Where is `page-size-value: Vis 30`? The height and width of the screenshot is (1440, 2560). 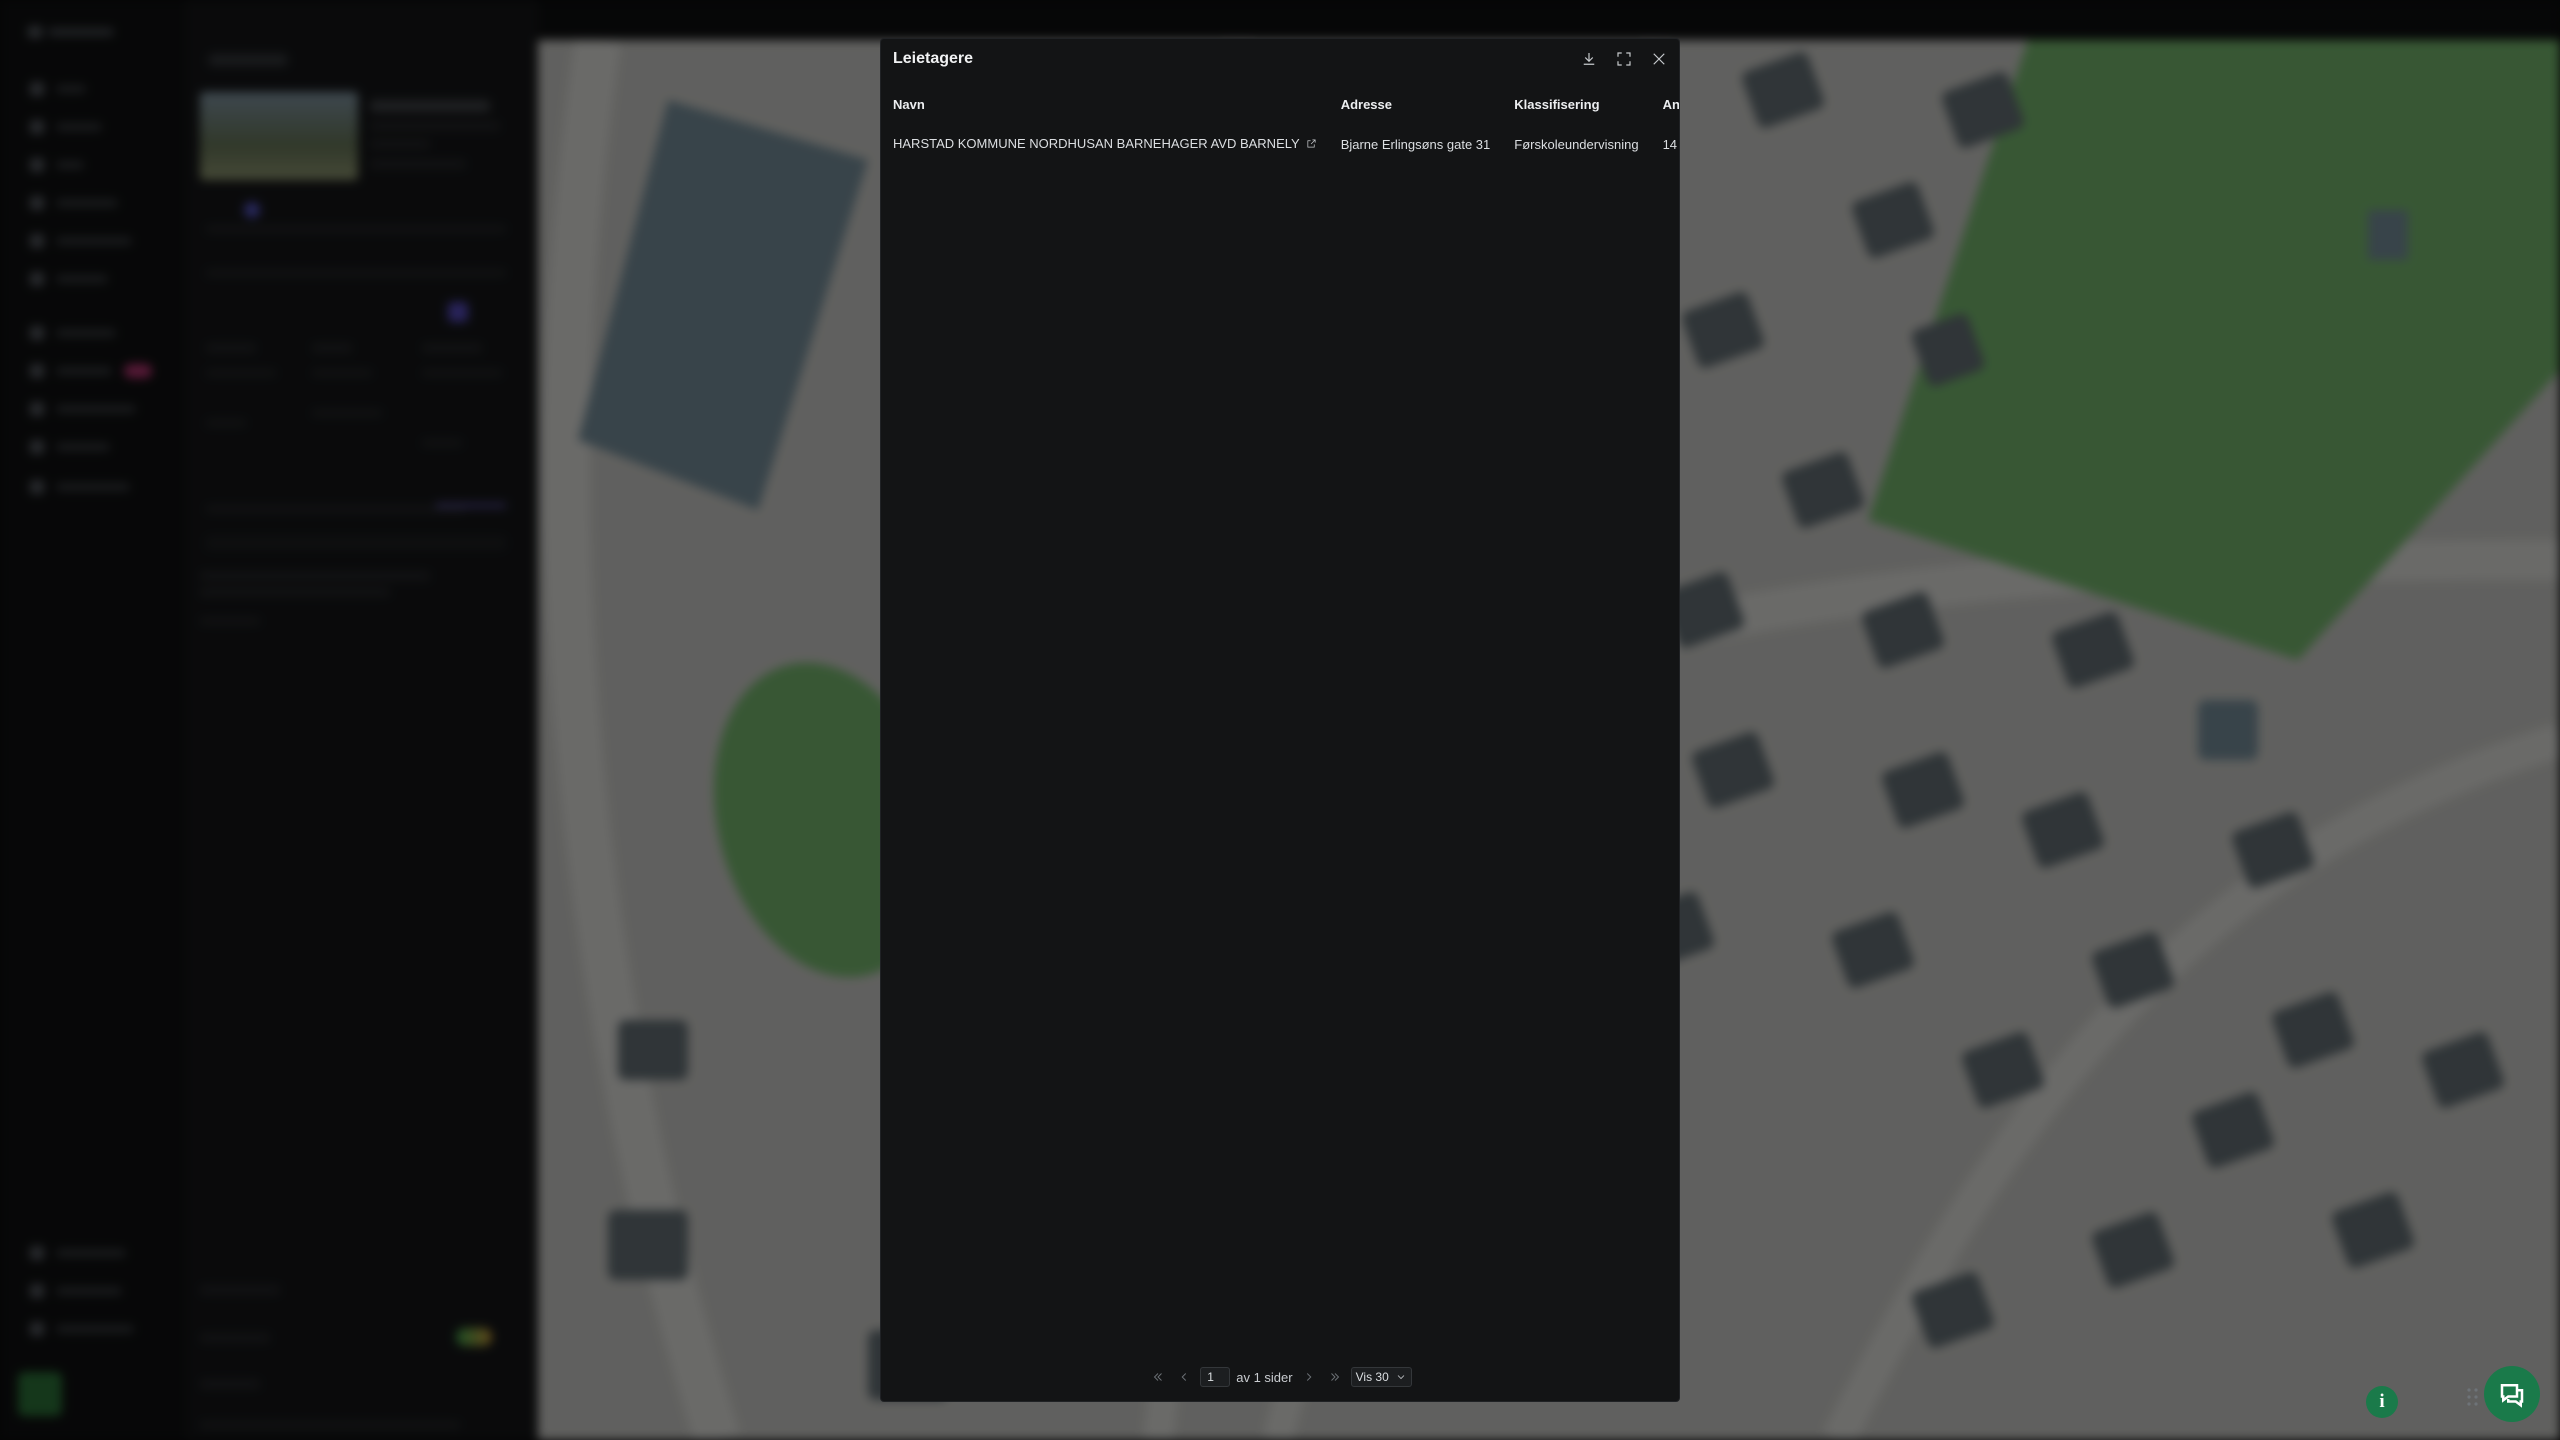
page-size-value: Vis 30 is located at coordinates (1372, 1377).